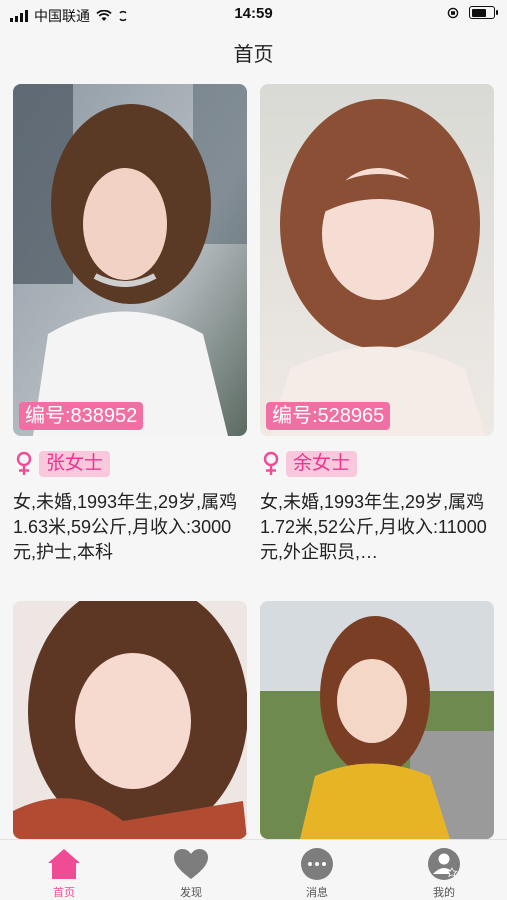 The width and height of the screenshot is (507, 900). What do you see at coordinates (444, 864) in the screenshot?
I see `profile-icon` at bounding box center [444, 864].